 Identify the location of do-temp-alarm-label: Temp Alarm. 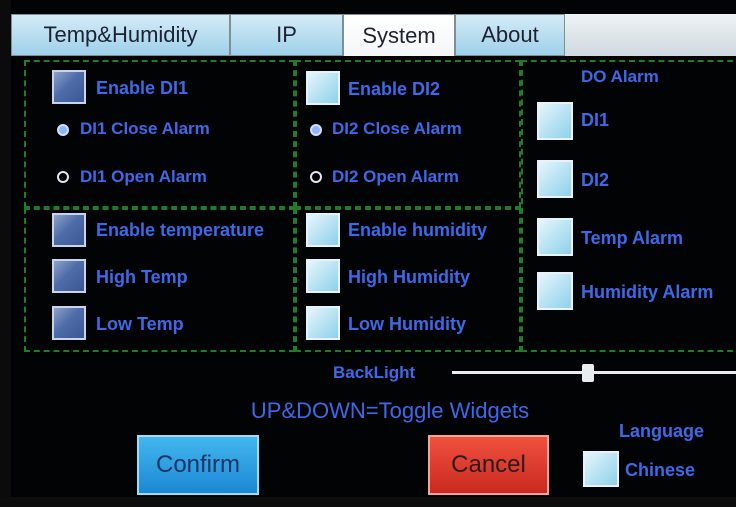
(632, 238).